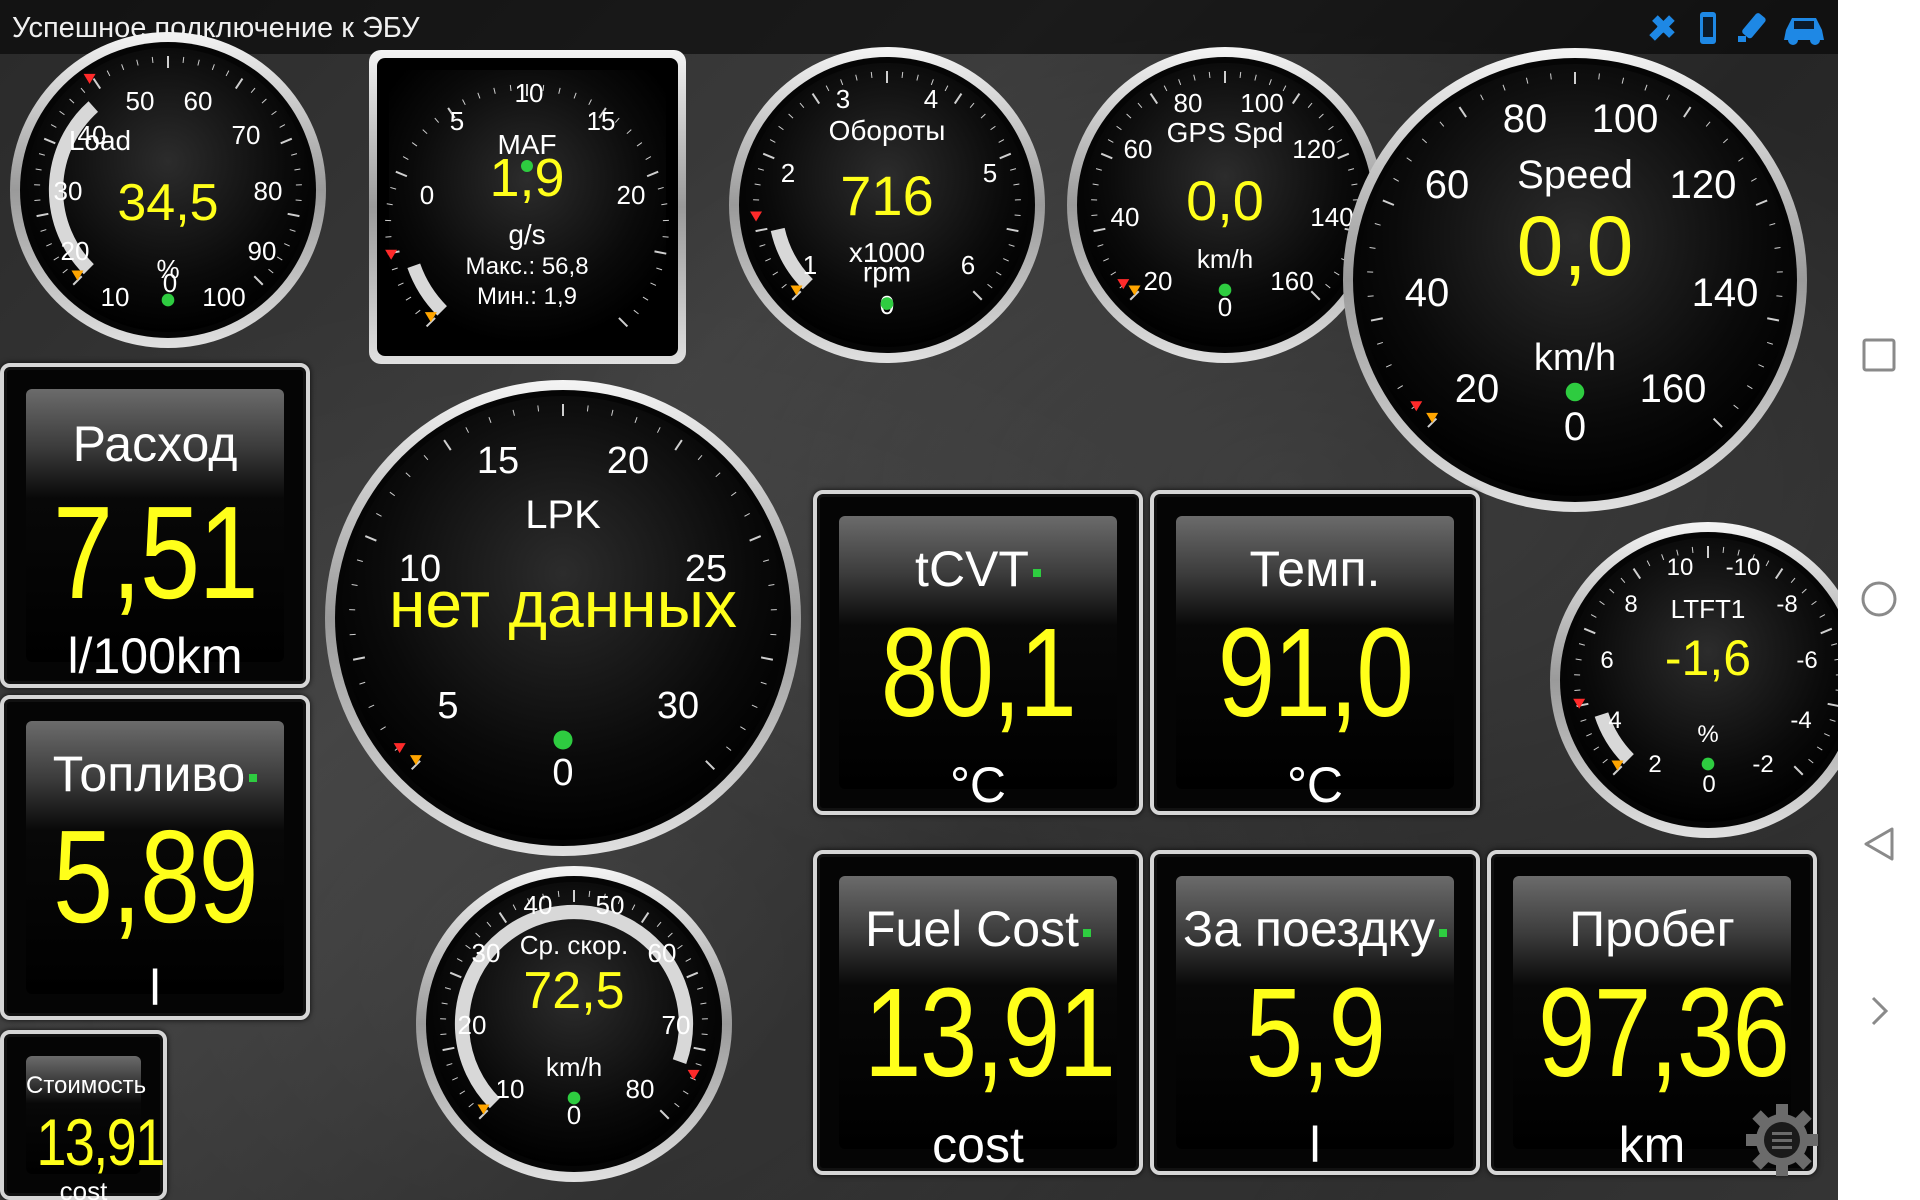 This screenshot has height=1200, width=1920. Describe the element at coordinates (526, 234) in the screenshot. I see `gauge-unit: g/s` at that location.